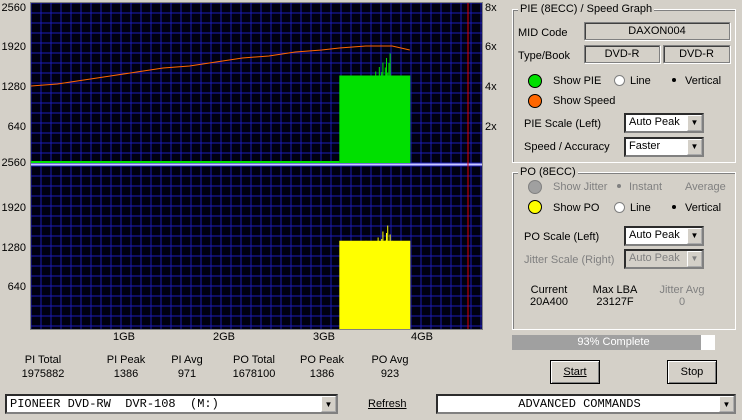 The width and height of the screenshot is (742, 420). I want to click on stat-po-total: PO Total 1678100, so click(254, 367).